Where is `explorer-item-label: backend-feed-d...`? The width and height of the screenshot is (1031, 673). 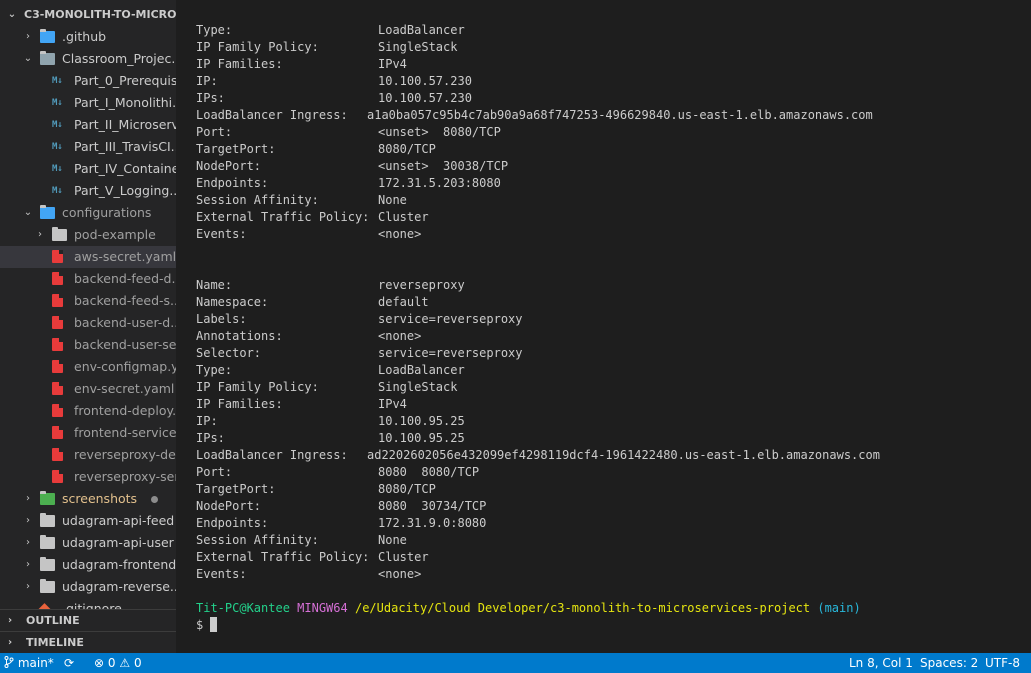 explorer-item-label: backend-feed-d... is located at coordinates (125, 278).